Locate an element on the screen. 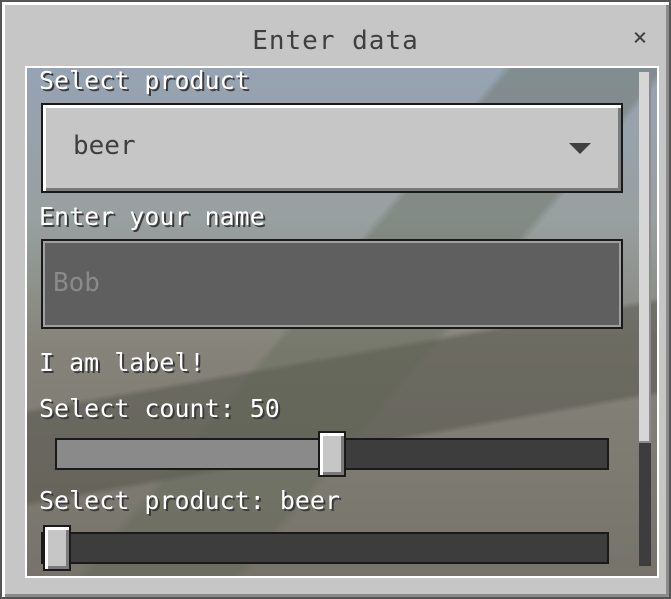 Image resolution: width=671 pixels, height=599 pixels. dialog-title: Enter data is located at coordinates (335, 41).